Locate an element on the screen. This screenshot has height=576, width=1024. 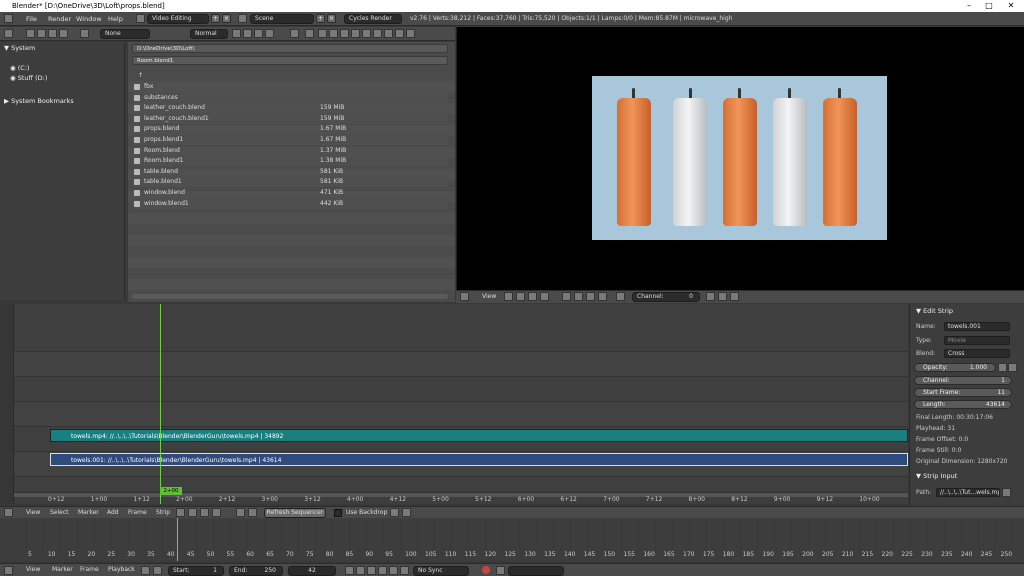
filter-dropdown: None is located at coordinates (125, 34).